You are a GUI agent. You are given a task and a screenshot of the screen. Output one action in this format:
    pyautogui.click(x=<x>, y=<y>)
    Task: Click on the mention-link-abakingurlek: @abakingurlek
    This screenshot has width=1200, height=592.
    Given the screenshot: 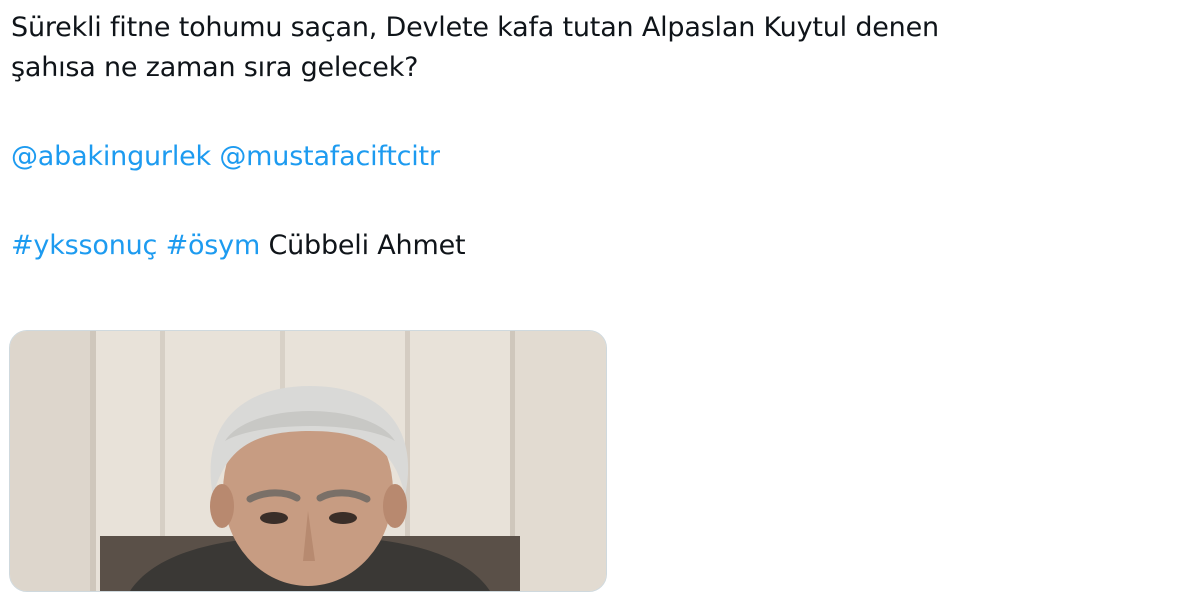 What is the action you would take?
    pyautogui.click(x=111, y=156)
    